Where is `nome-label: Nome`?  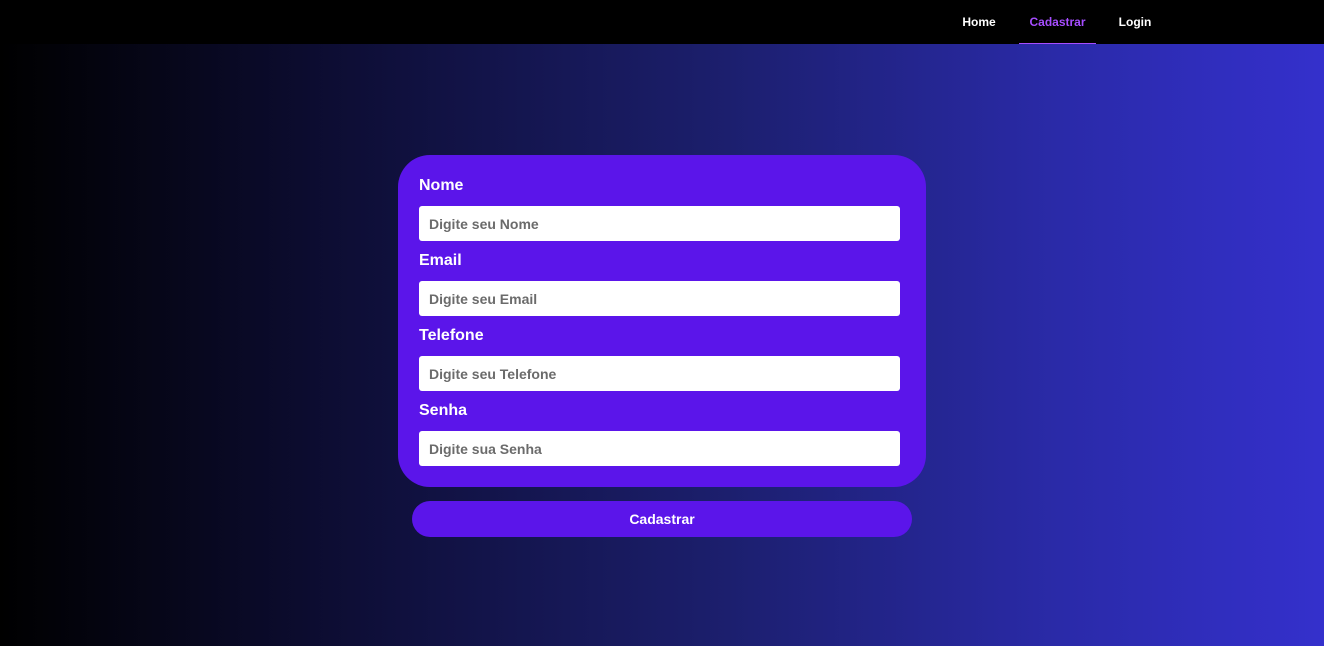
nome-label: Nome is located at coordinates (441, 185).